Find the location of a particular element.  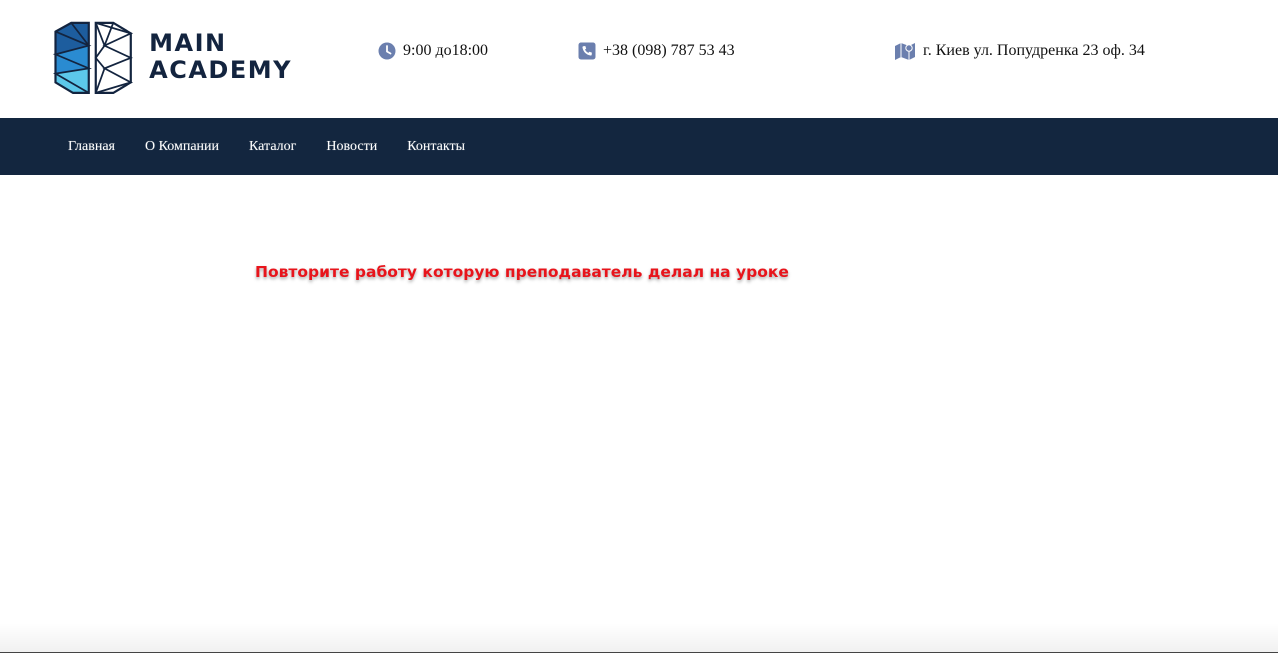

address-text: г. Киев ул. Попудренка 23 оф. 34 is located at coordinates (1034, 50).